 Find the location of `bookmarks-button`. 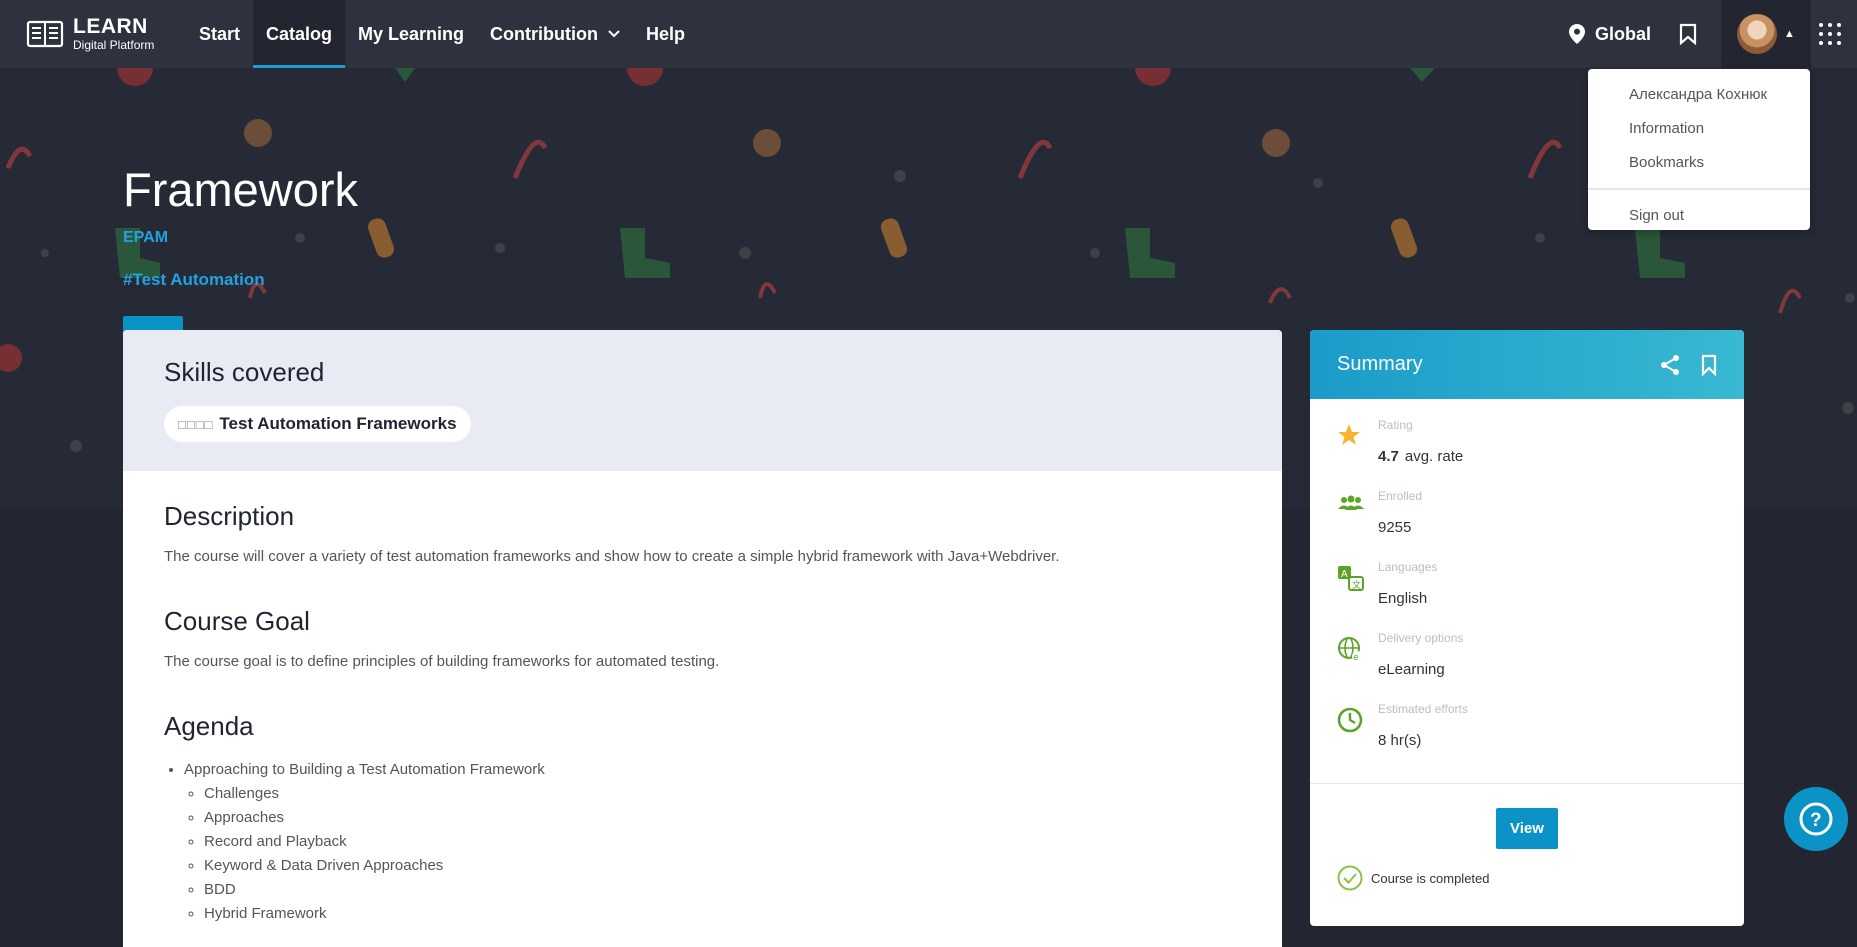

bookmarks-button is located at coordinates (1688, 34).